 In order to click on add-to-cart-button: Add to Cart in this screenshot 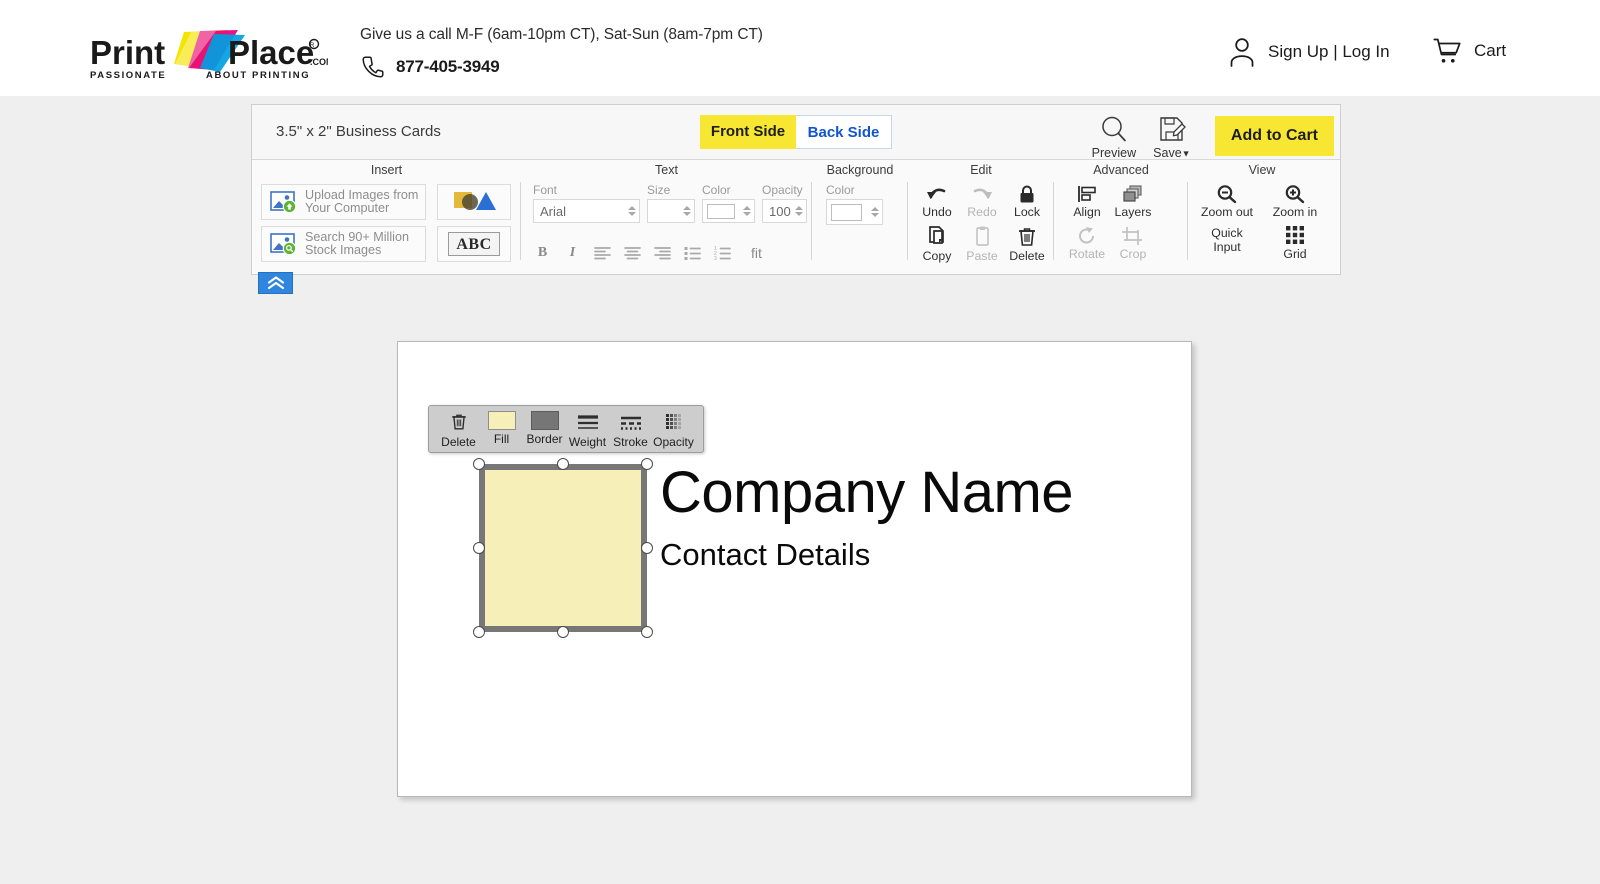, I will do `click(1274, 136)`.